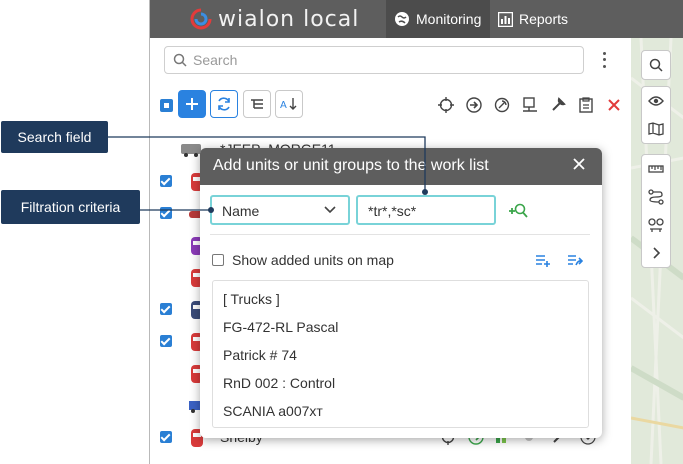 The image size is (683, 464). Describe the element at coordinates (586, 105) in the screenshot. I see `clipboard-icon` at that location.